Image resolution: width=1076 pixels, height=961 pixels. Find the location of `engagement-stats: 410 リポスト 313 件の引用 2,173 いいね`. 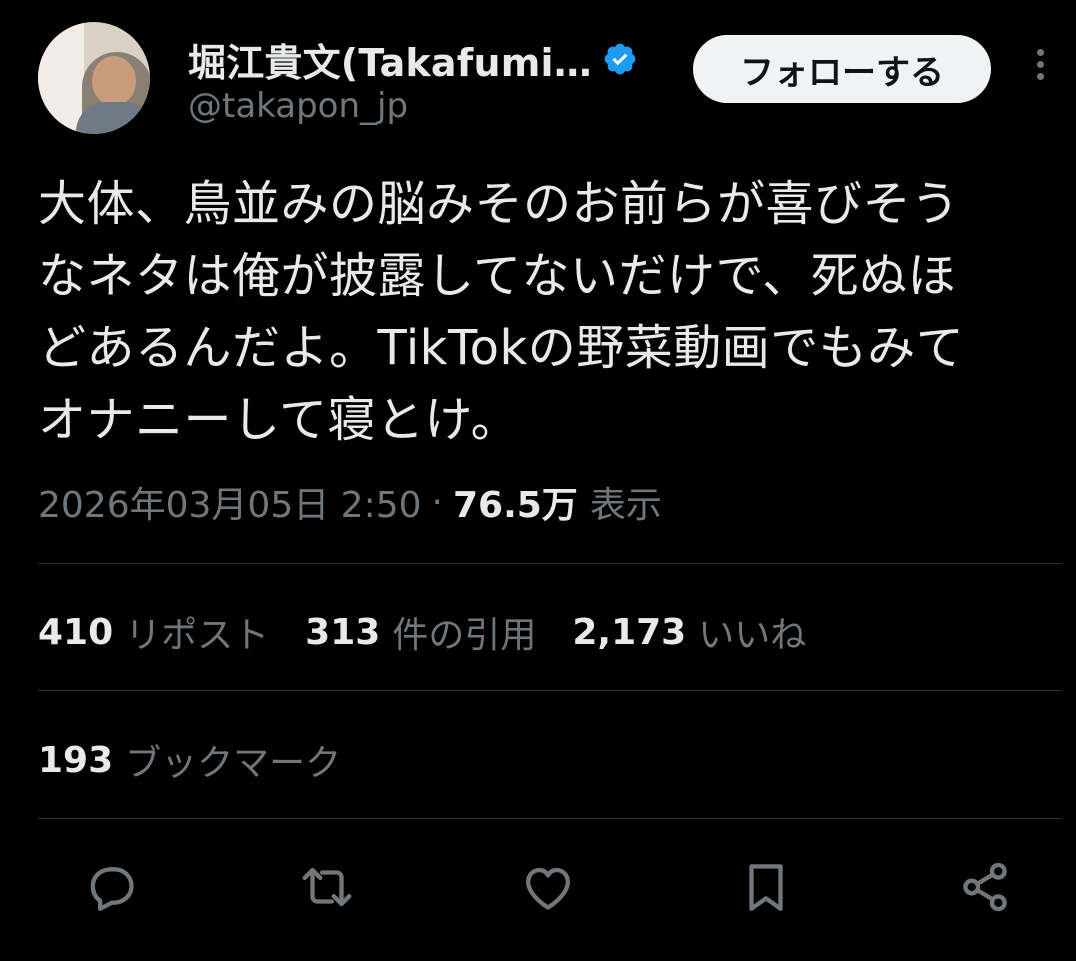

engagement-stats: 410 リポスト 313 件の引用 2,173 いいね is located at coordinates (440, 632).